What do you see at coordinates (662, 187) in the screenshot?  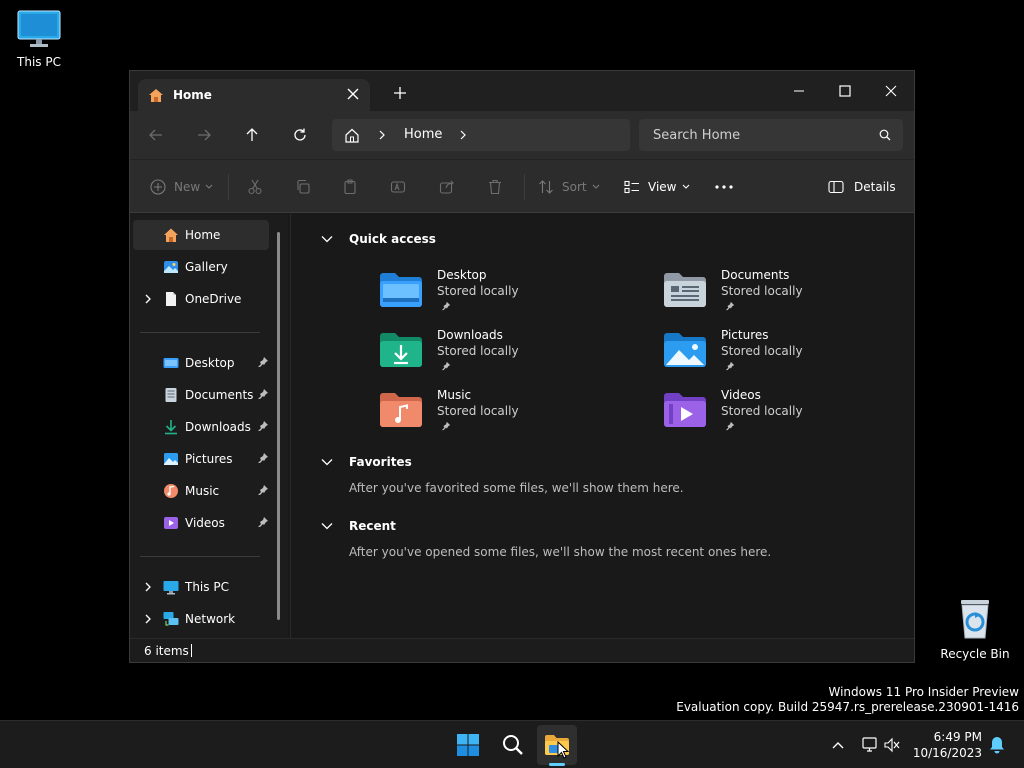 I see `view-label: View` at bounding box center [662, 187].